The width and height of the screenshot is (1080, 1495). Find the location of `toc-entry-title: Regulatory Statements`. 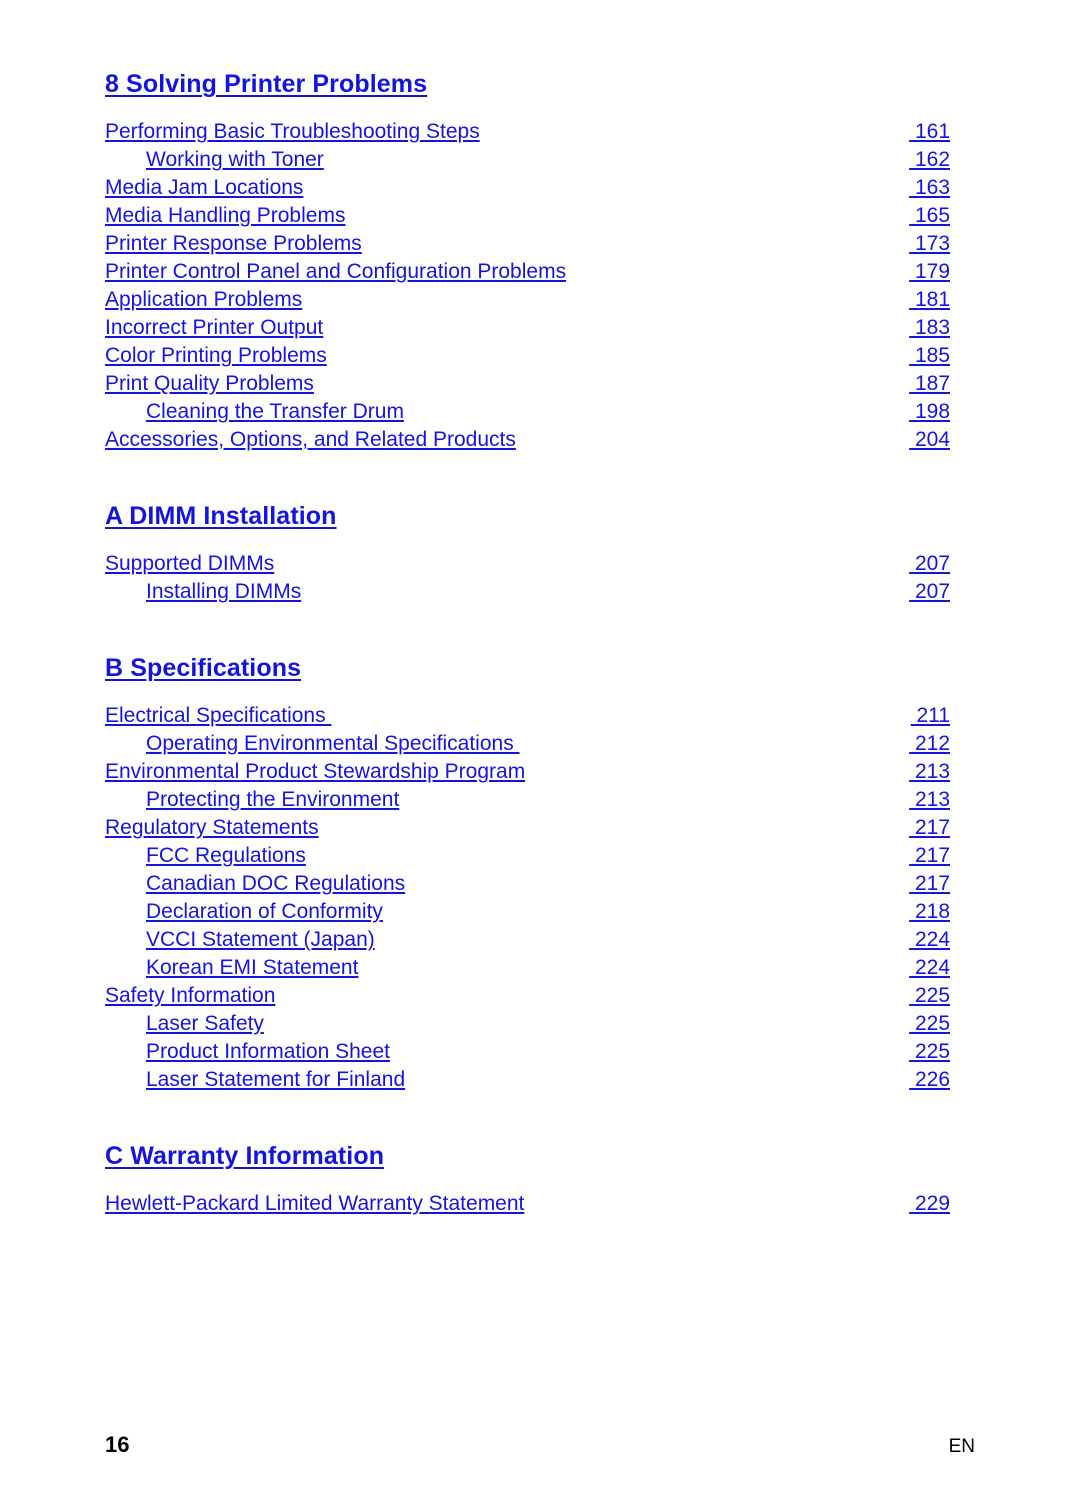

toc-entry-title: Regulatory Statements is located at coordinates (212, 828).